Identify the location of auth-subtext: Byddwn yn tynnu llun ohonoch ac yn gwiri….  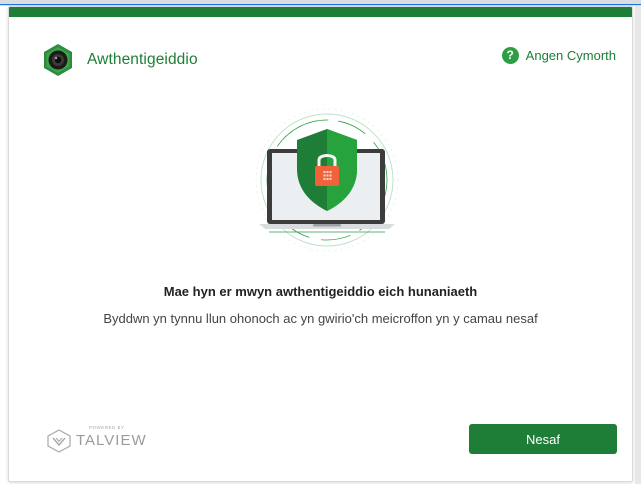
(320, 318).